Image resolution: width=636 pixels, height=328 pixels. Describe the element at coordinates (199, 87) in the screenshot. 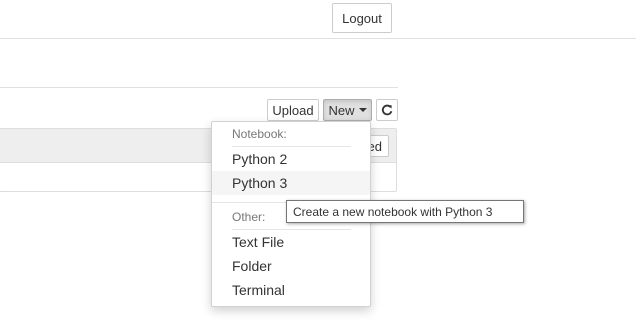

I see `toolbar-divider` at that location.